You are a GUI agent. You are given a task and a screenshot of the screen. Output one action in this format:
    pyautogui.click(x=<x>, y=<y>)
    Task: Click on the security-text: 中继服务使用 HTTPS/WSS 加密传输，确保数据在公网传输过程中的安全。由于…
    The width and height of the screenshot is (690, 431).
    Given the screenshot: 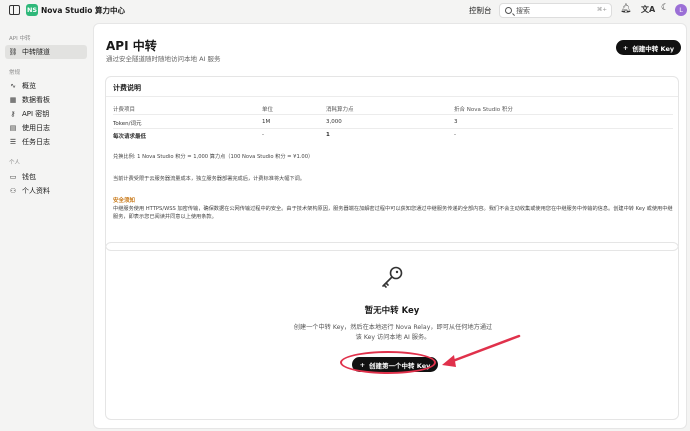 What is the action you would take?
    pyautogui.click(x=393, y=213)
    